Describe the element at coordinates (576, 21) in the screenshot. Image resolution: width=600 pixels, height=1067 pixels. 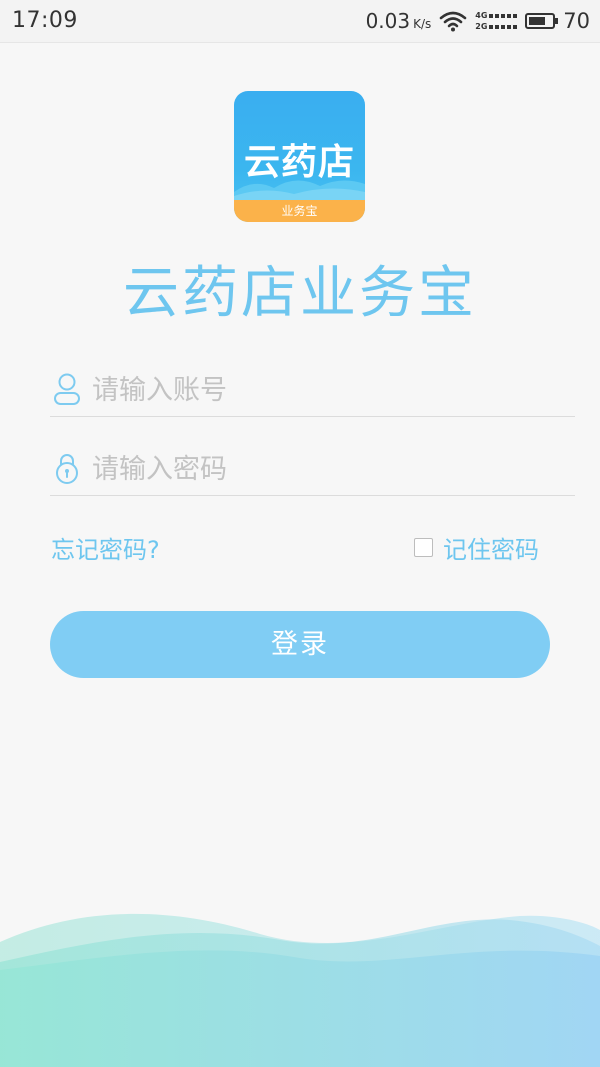
I see `battery-level: 70` at that location.